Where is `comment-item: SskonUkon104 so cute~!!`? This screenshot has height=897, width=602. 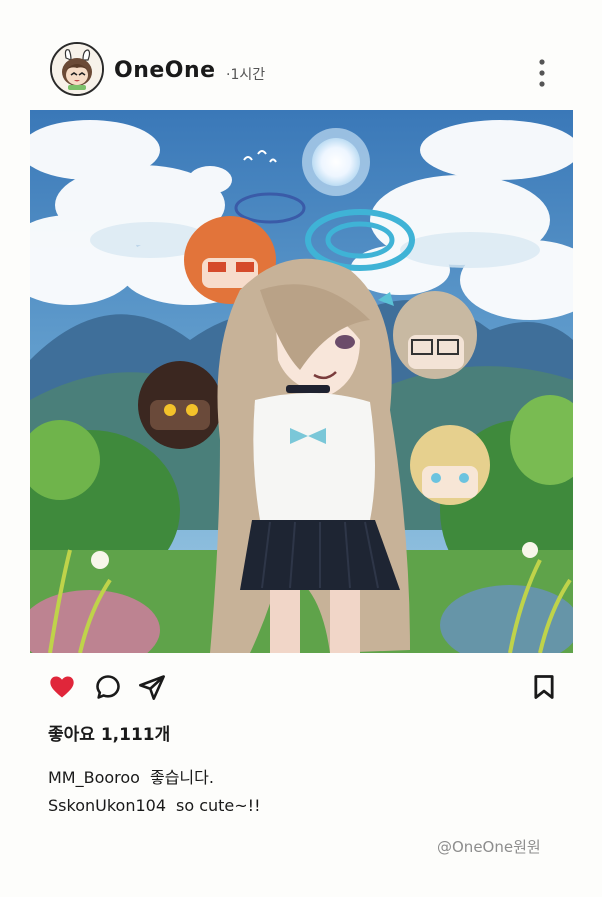
comment-item: SskonUkon104 so cute~!! is located at coordinates (154, 805).